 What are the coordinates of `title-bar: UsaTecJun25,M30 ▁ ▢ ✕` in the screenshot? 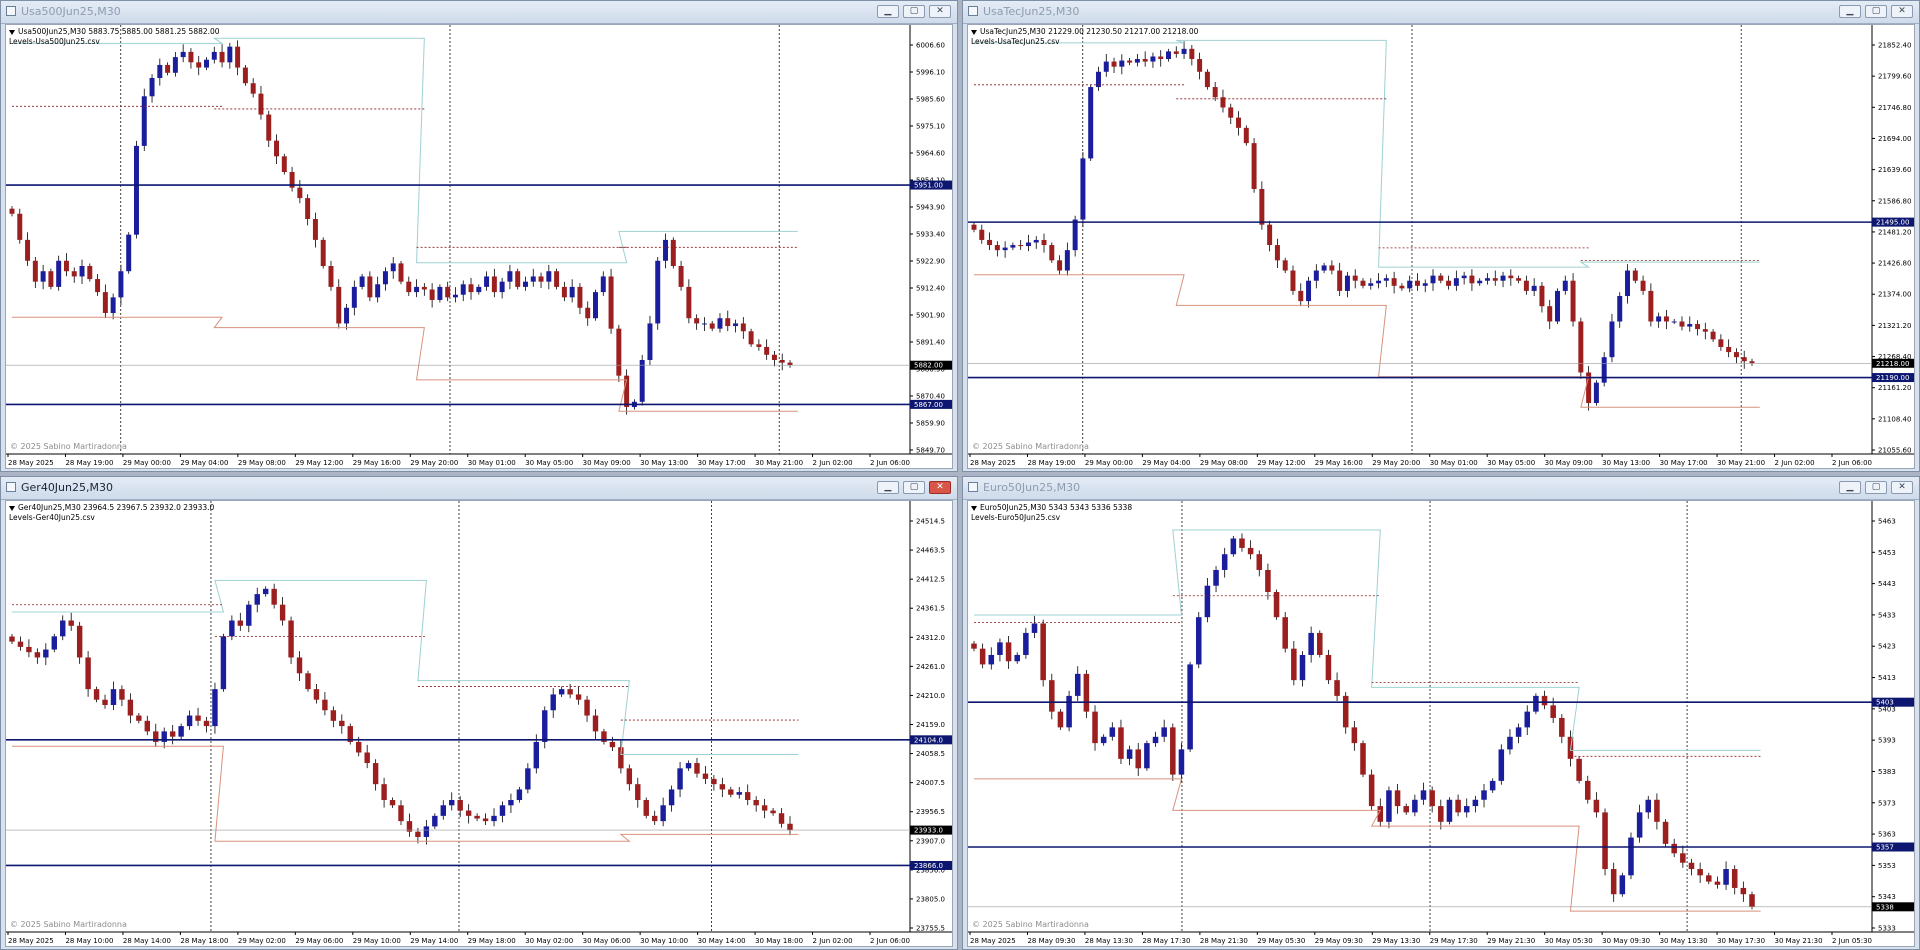 It's located at (1441, 12).